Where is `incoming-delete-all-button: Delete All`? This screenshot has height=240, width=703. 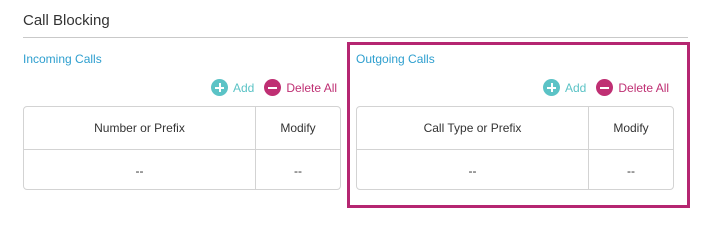 incoming-delete-all-button: Delete All is located at coordinates (300, 87).